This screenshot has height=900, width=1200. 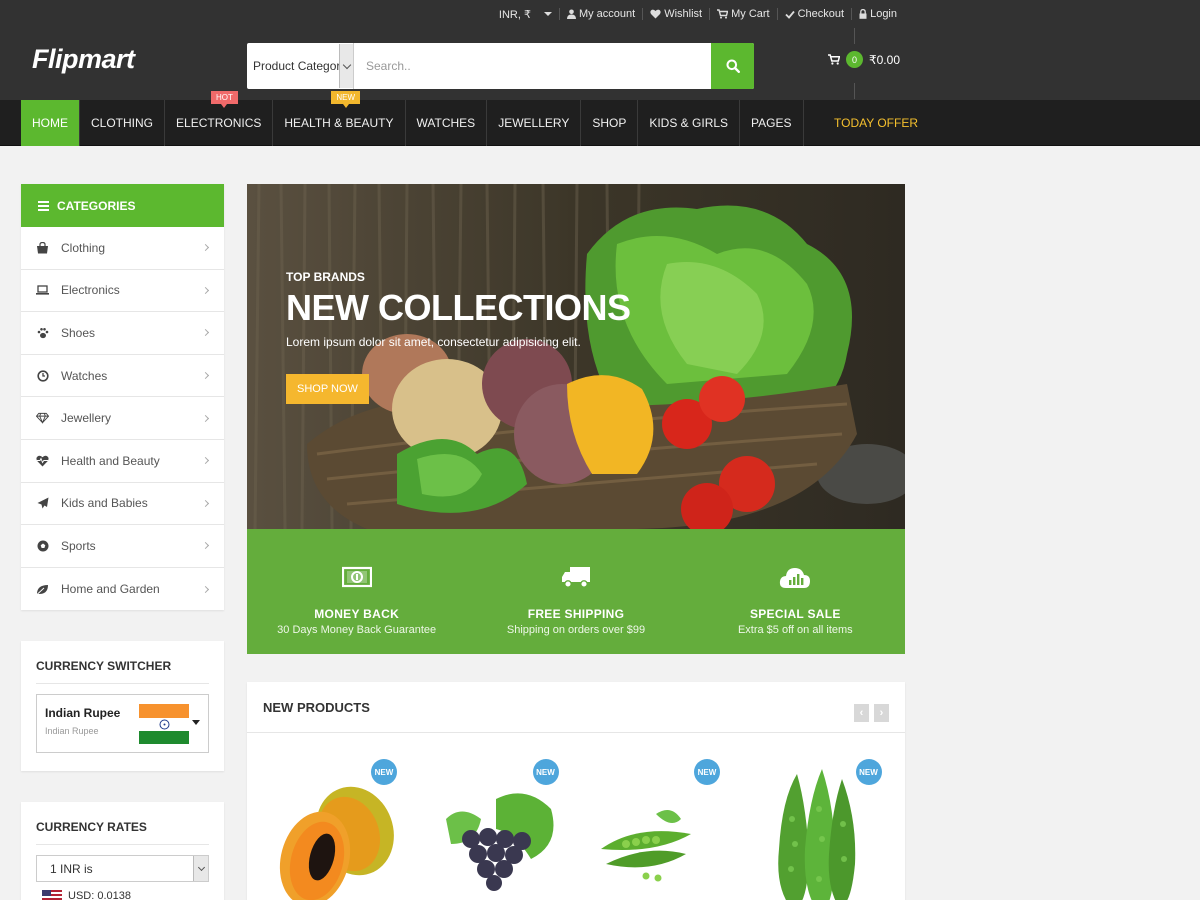 I want to click on nav-item-electronics: HOT Electronics, so click(x=219, y=118).